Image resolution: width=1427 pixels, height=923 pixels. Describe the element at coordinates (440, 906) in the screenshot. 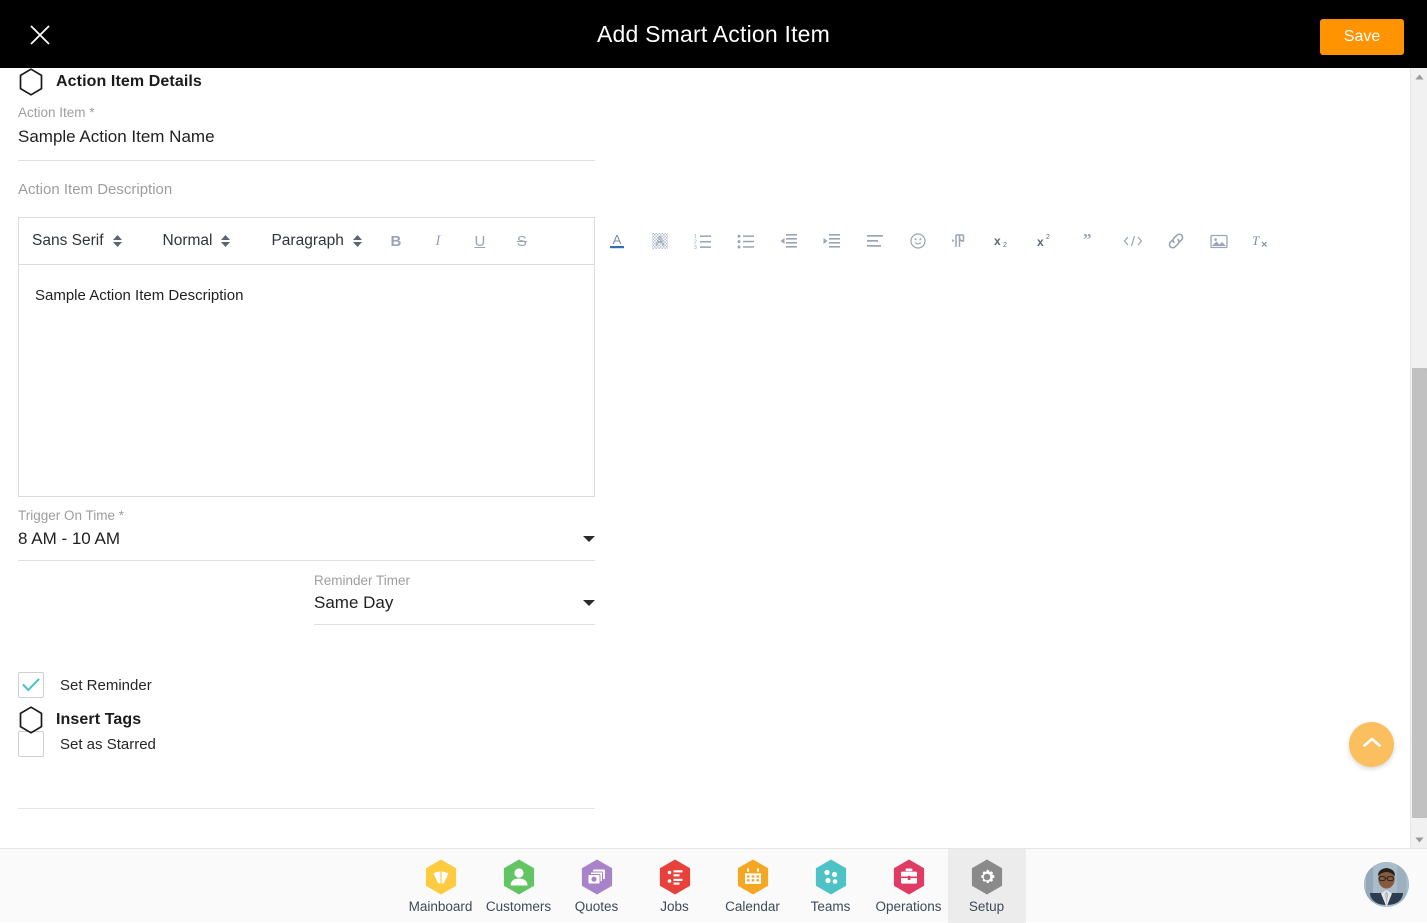

I see `nav-label: Mainboard` at that location.